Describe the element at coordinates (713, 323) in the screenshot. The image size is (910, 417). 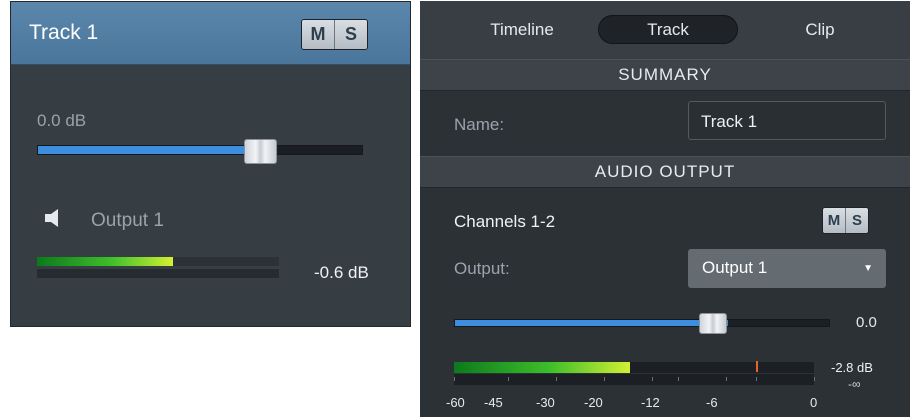
I see `channel-gain-slider-thumb` at that location.